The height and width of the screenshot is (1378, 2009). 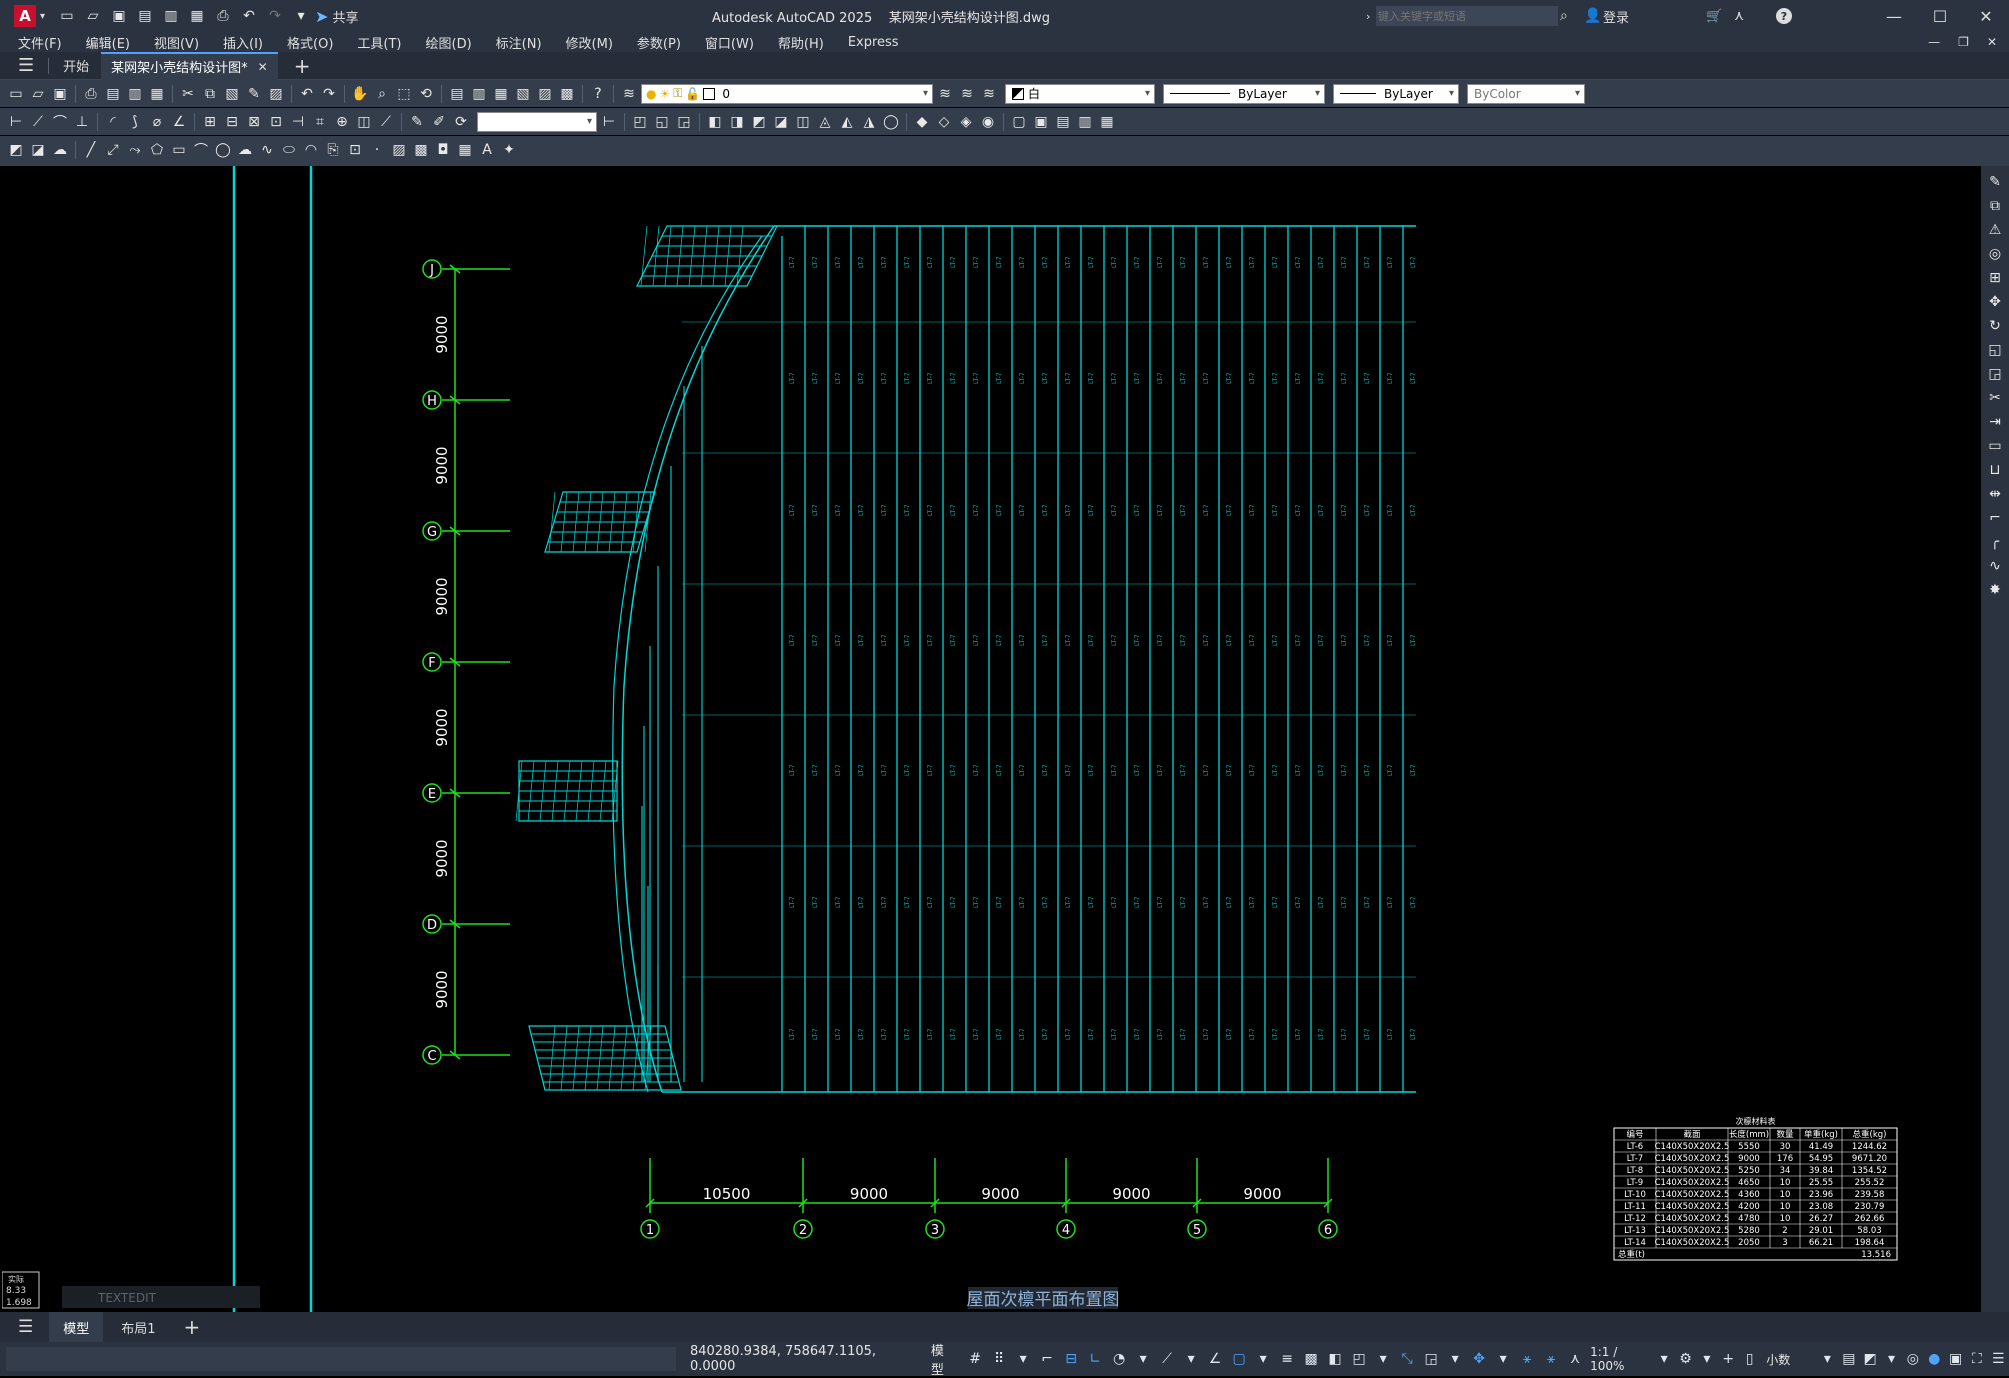 I want to click on menu-parametric: 参数(P), so click(x=659, y=42).